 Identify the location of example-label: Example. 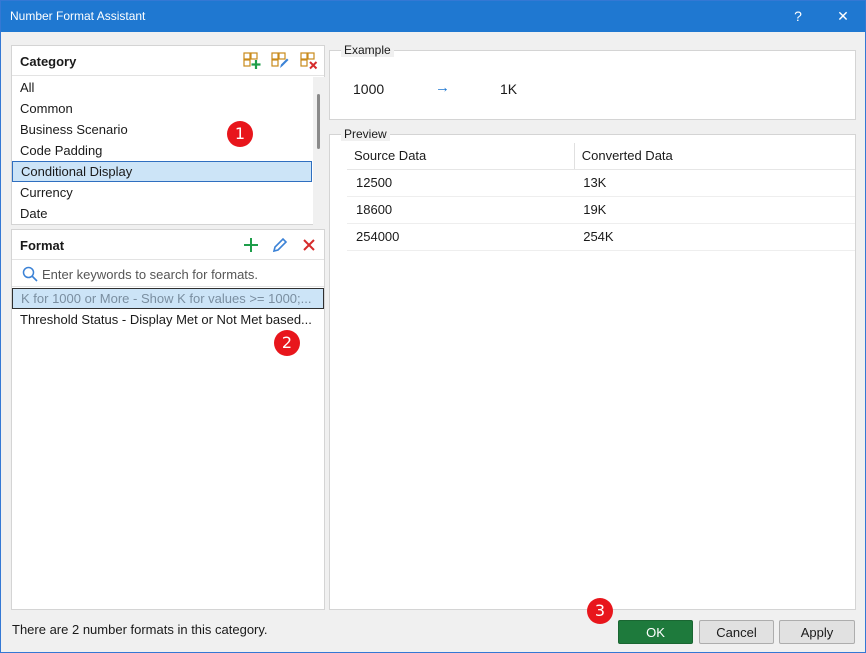
(367, 50).